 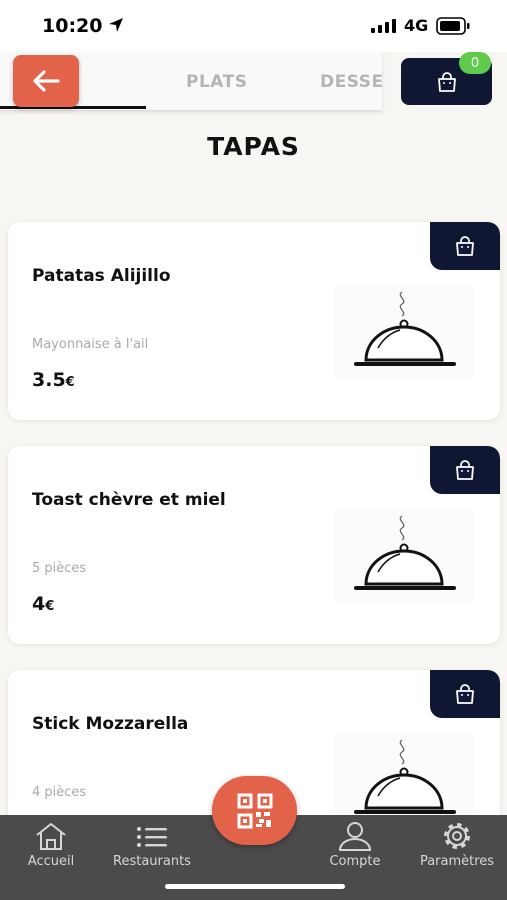 I want to click on nav-label: Restaurants, so click(x=152, y=861).